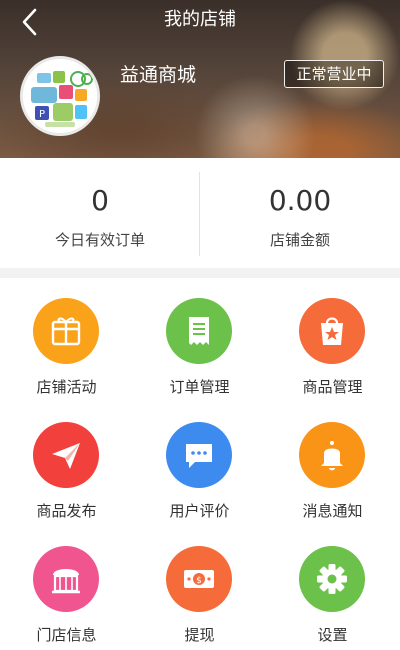 The width and height of the screenshot is (400, 650). What do you see at coordinates (66, 387) in the screenshot?
I see `menu-label: 店铺活动` at bounding box center [66, 387].